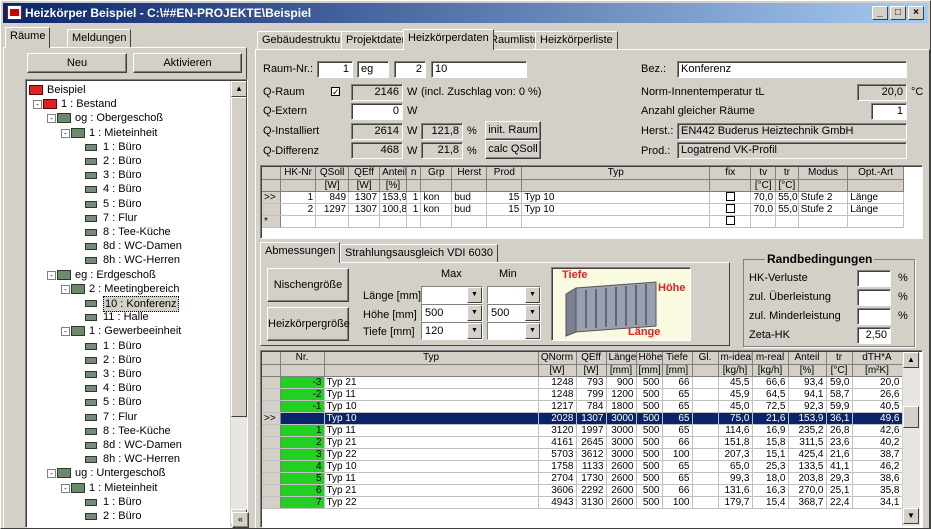 The height and width of the screenshot is (529, 931). Describe the element at coordinates (298, 209) in the screenshot. I see `hk-cell: 2` at that location.